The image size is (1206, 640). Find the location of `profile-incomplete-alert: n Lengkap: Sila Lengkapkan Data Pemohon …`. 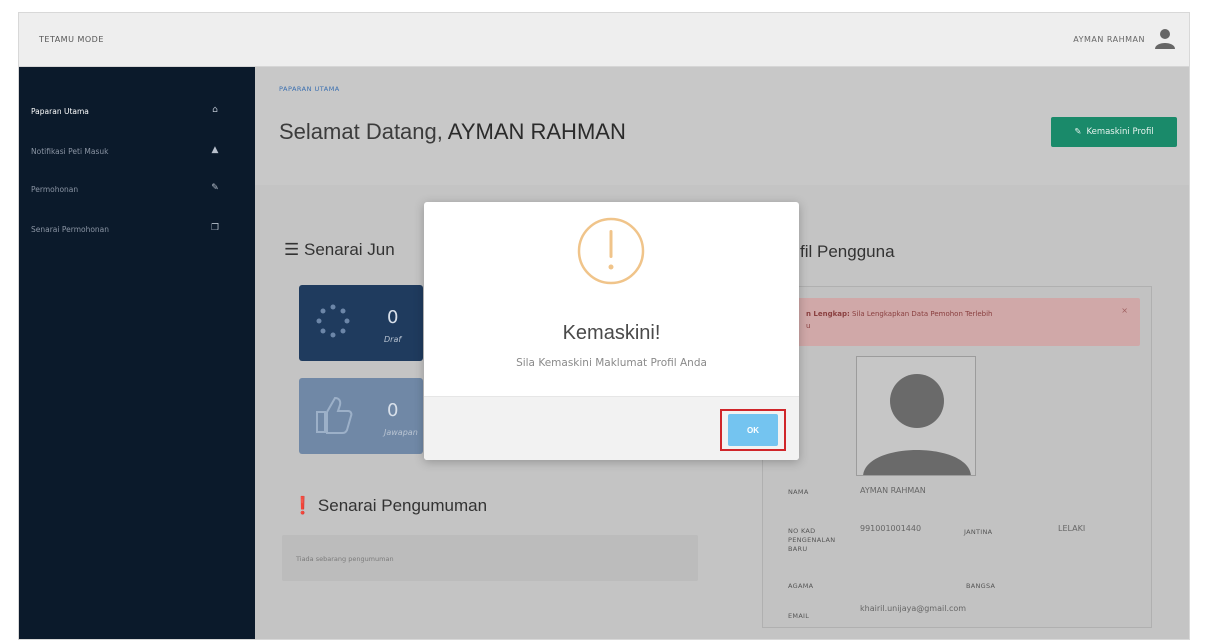

profile-incomplete-alert: n Lengkap: Sila Lengkapkan Data Pemohon … is located at coordinates (958, 322).